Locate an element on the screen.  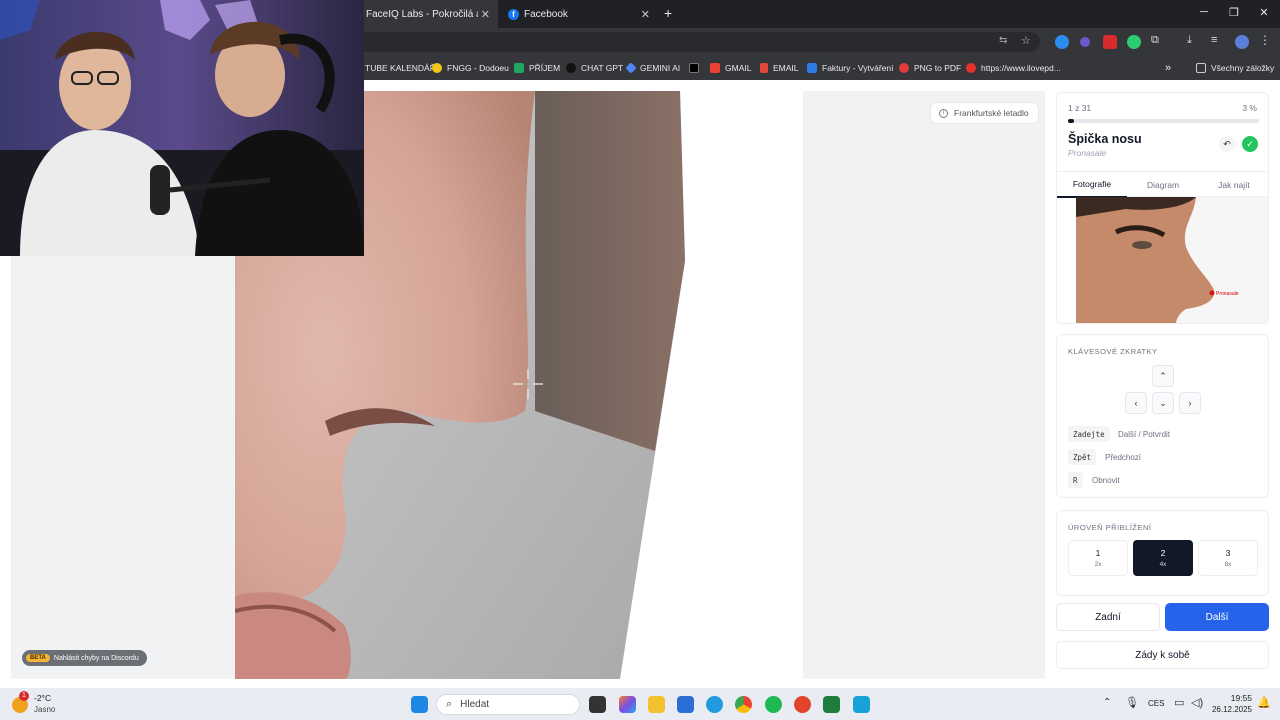
zoom-level-1-button: 1 2x is located at coordinates (1098, 558).